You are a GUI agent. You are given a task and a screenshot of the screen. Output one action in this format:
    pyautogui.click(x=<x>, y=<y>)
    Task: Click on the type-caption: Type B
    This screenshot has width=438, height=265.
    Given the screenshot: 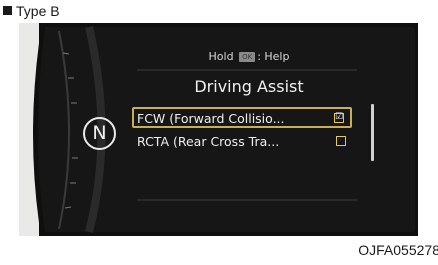 What is the action you would take?
    pyautogui.click(x=31, y=11)
    